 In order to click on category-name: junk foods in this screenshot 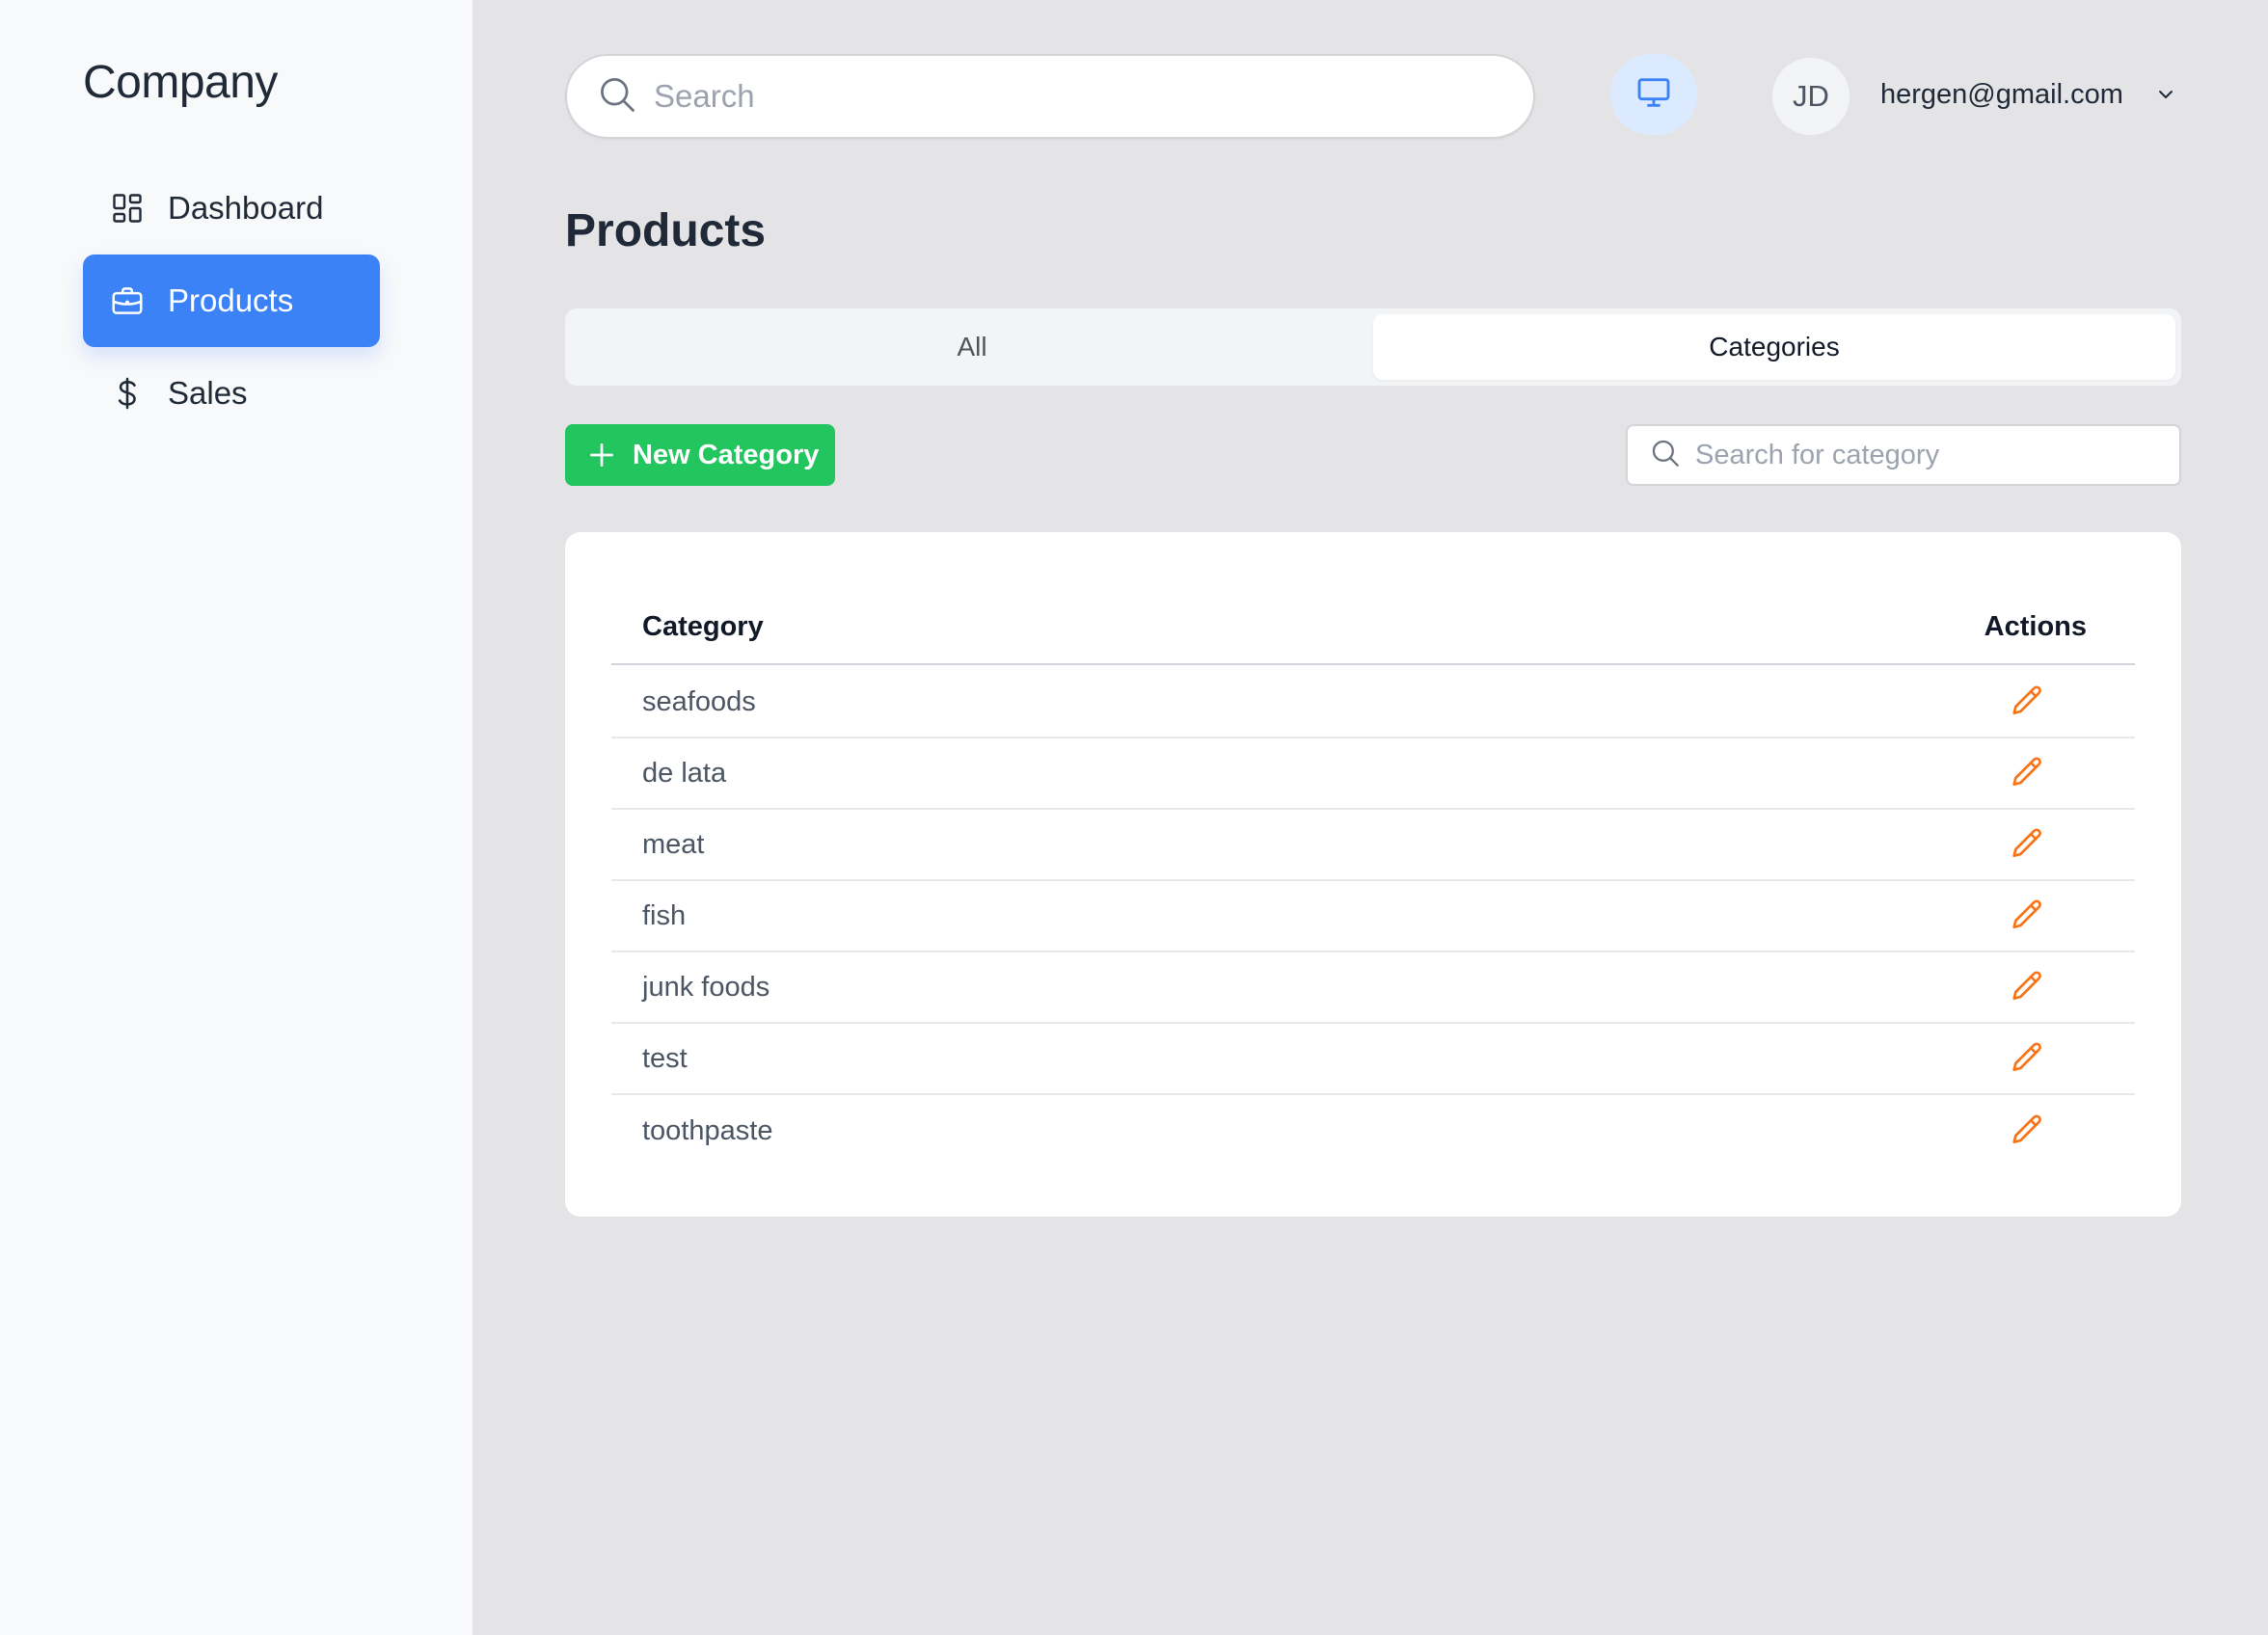, I will do `click(706, 987)`.